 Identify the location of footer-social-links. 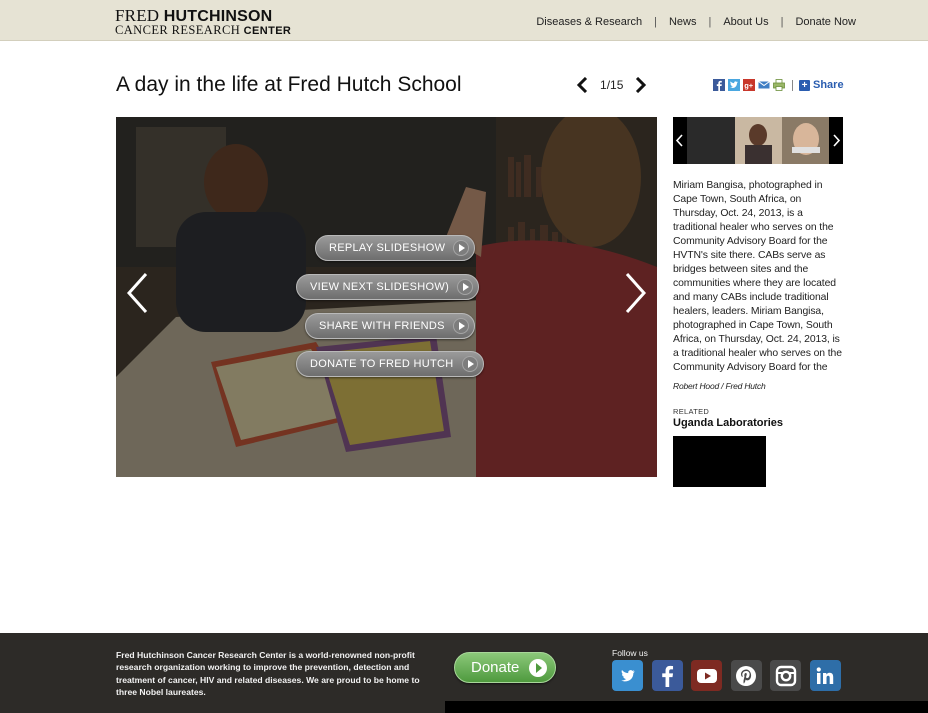
(730, 675).